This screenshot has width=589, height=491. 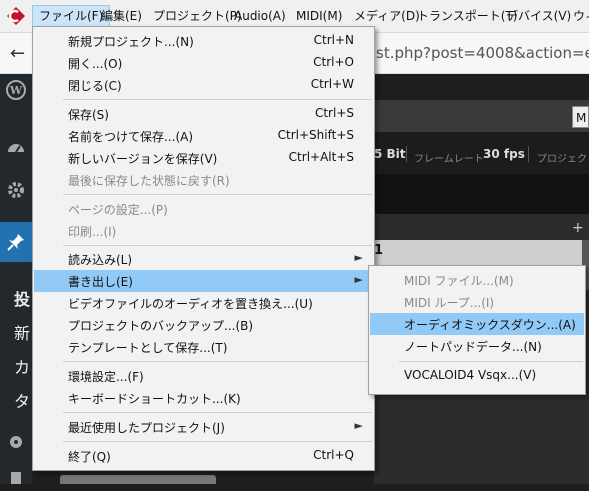 What do you see at coordinates (22, 366) in the screenshot?
I see `sidebar-text-category: カ` at bounding box center [22, 366].